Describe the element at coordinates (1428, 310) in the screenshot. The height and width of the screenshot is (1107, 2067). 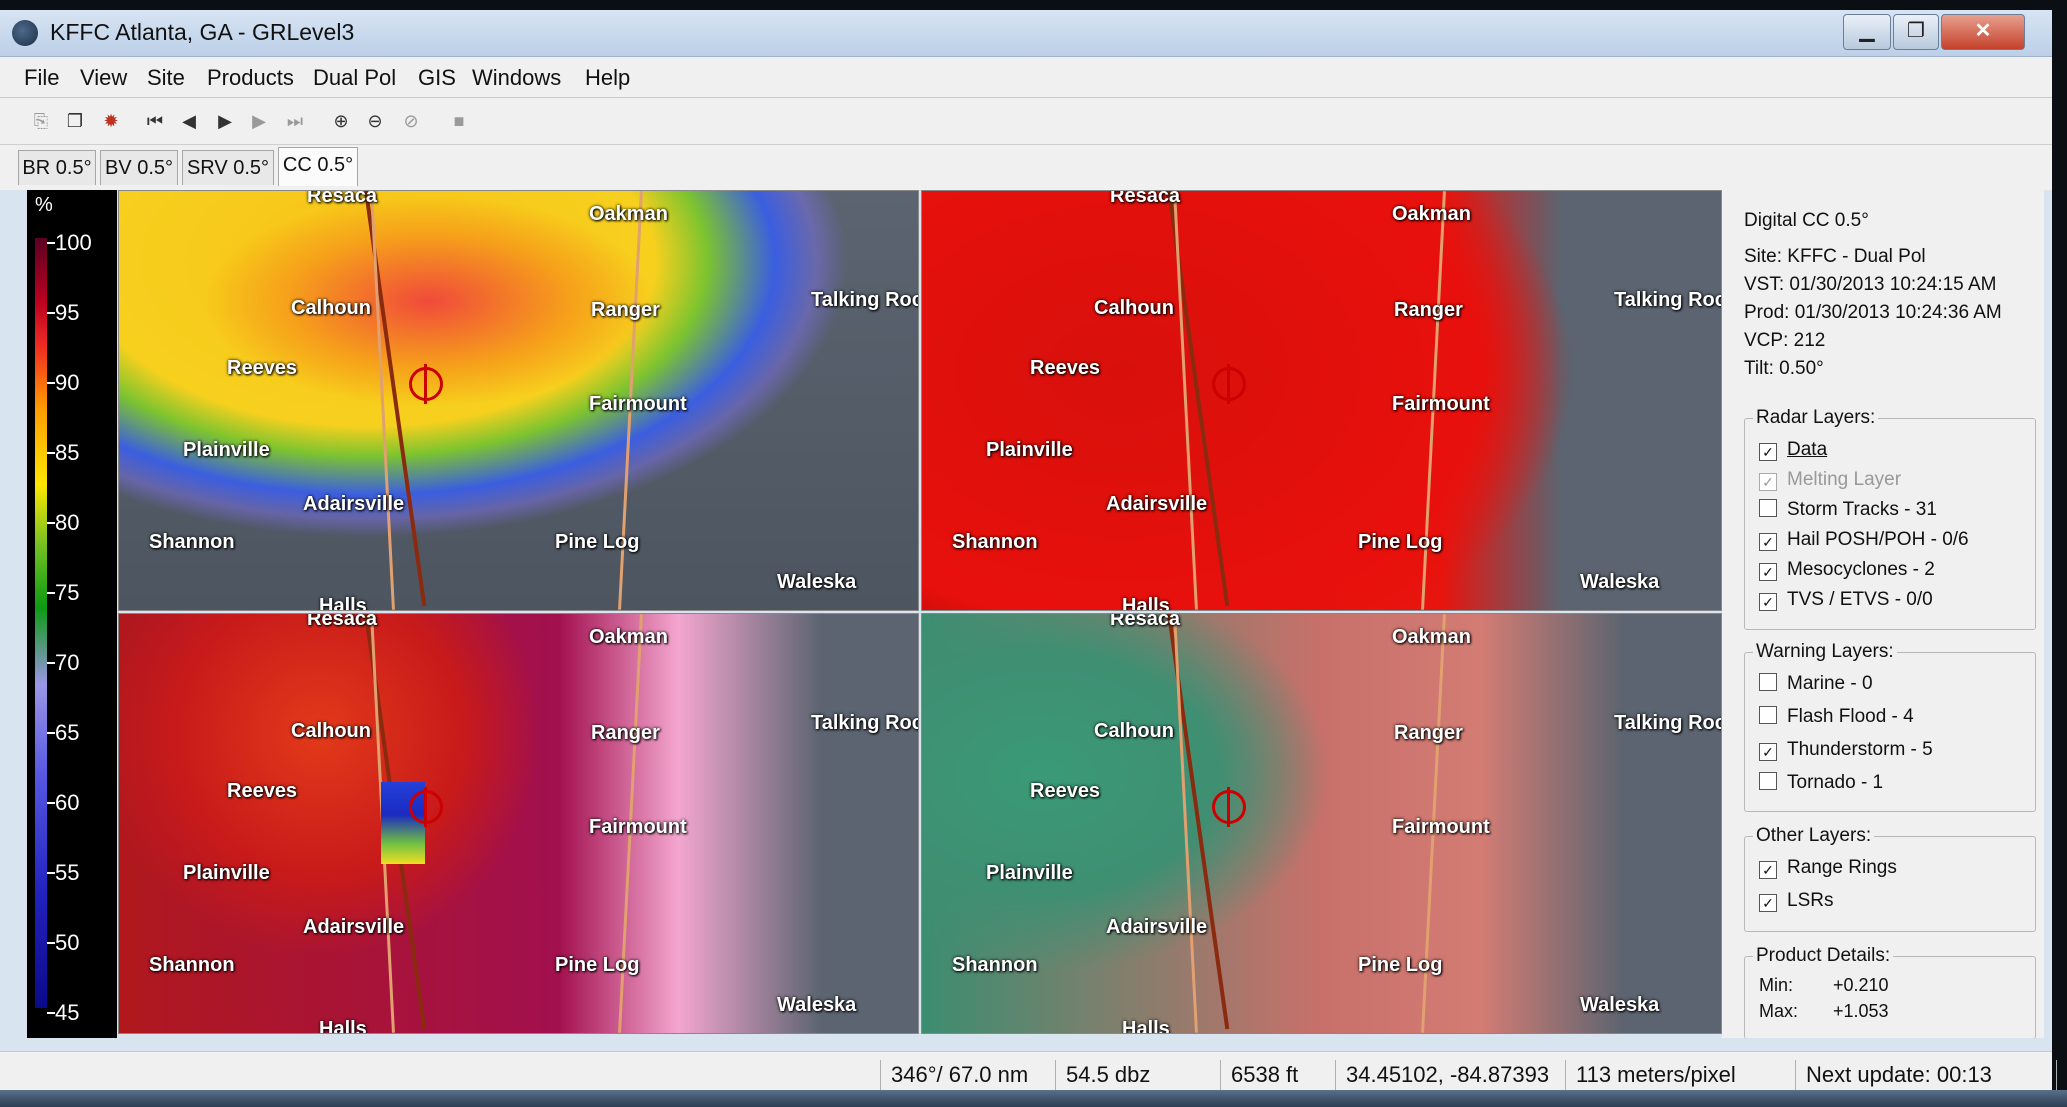
I see `place-label: Ranger` at that location.